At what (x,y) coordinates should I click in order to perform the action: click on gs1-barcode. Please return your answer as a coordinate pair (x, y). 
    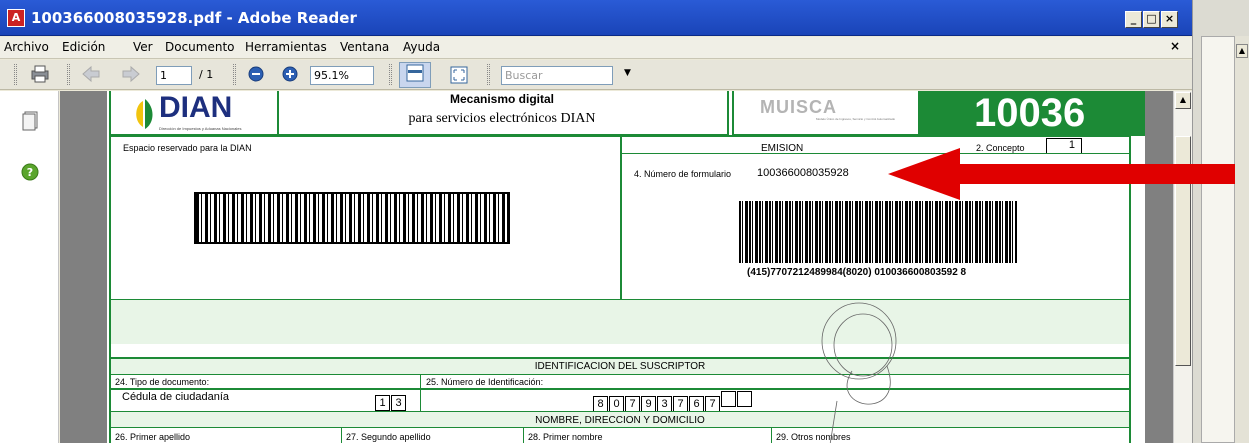
    Looking at the image, I should click on (878, 232).